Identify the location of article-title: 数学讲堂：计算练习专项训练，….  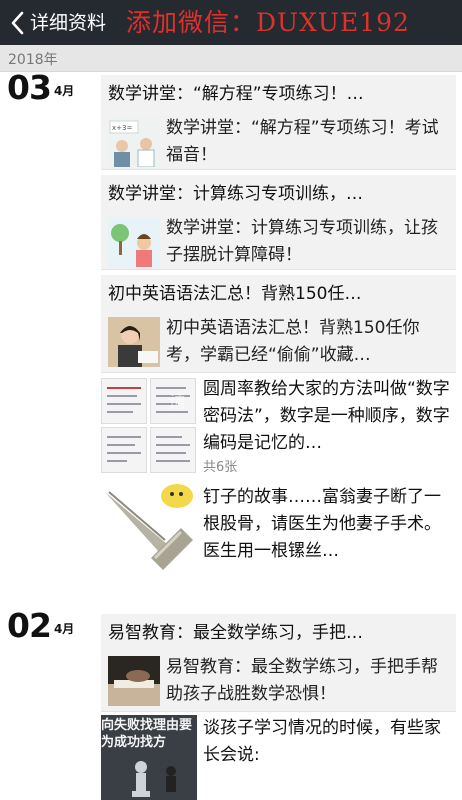
(235, 194).